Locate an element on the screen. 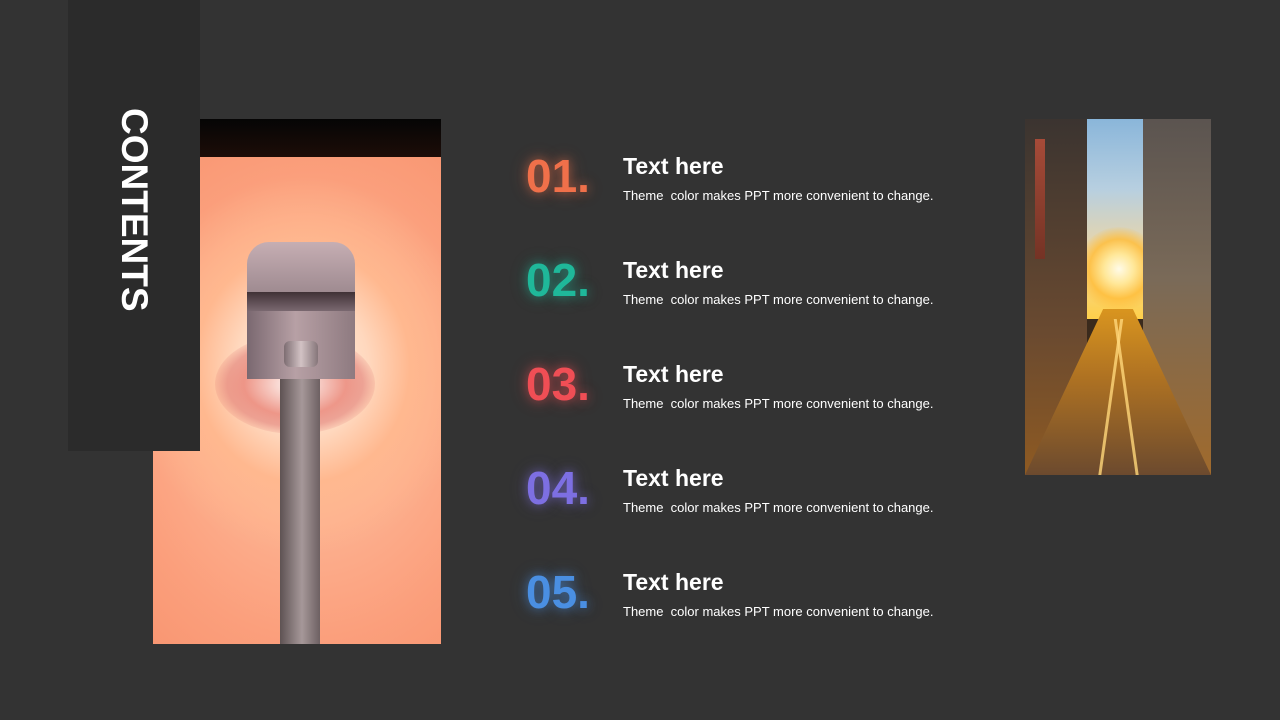 This screenshot has height=720, width=1280. item-number: 03. is located at coordinates (558, 384).